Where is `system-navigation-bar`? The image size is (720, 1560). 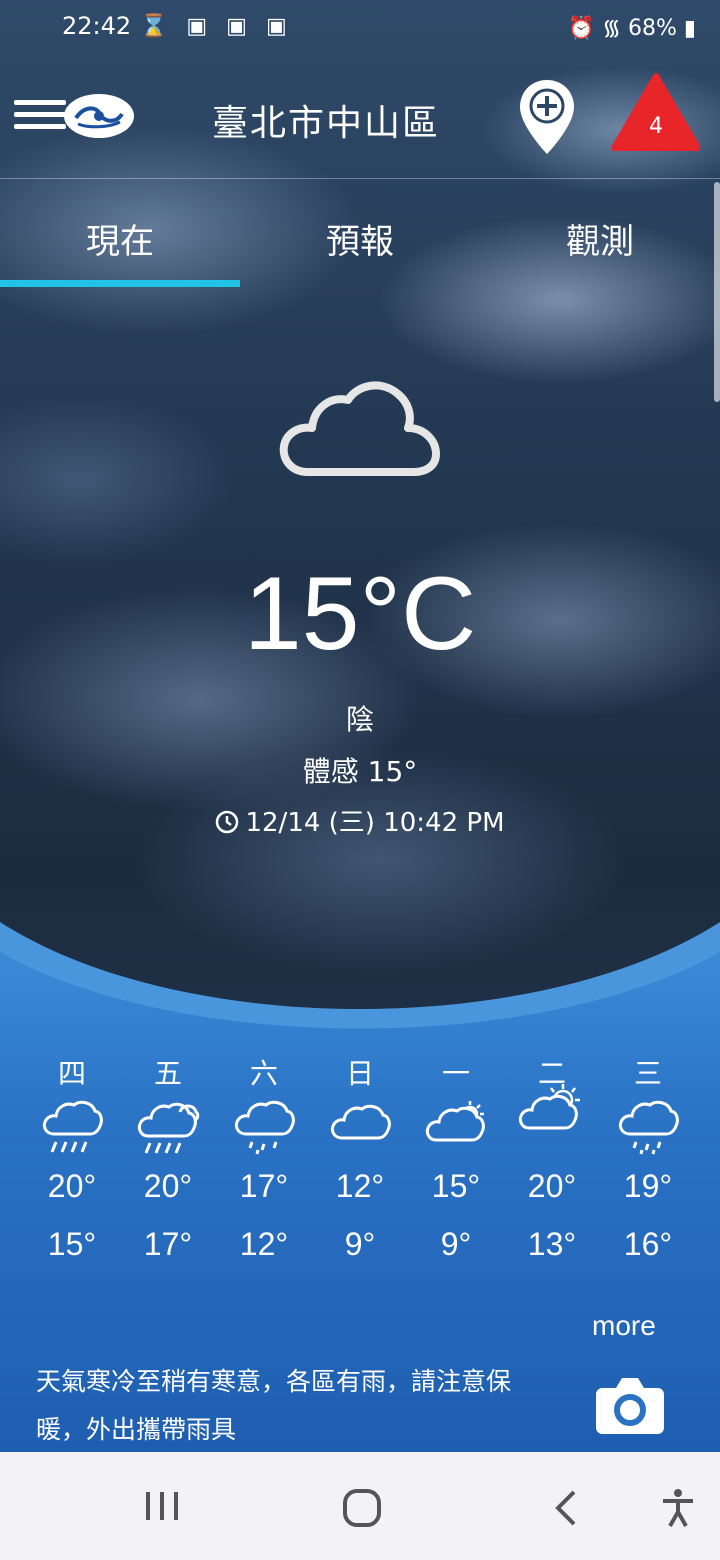 system-navigation-bar is located at coordinates (360, 1506).